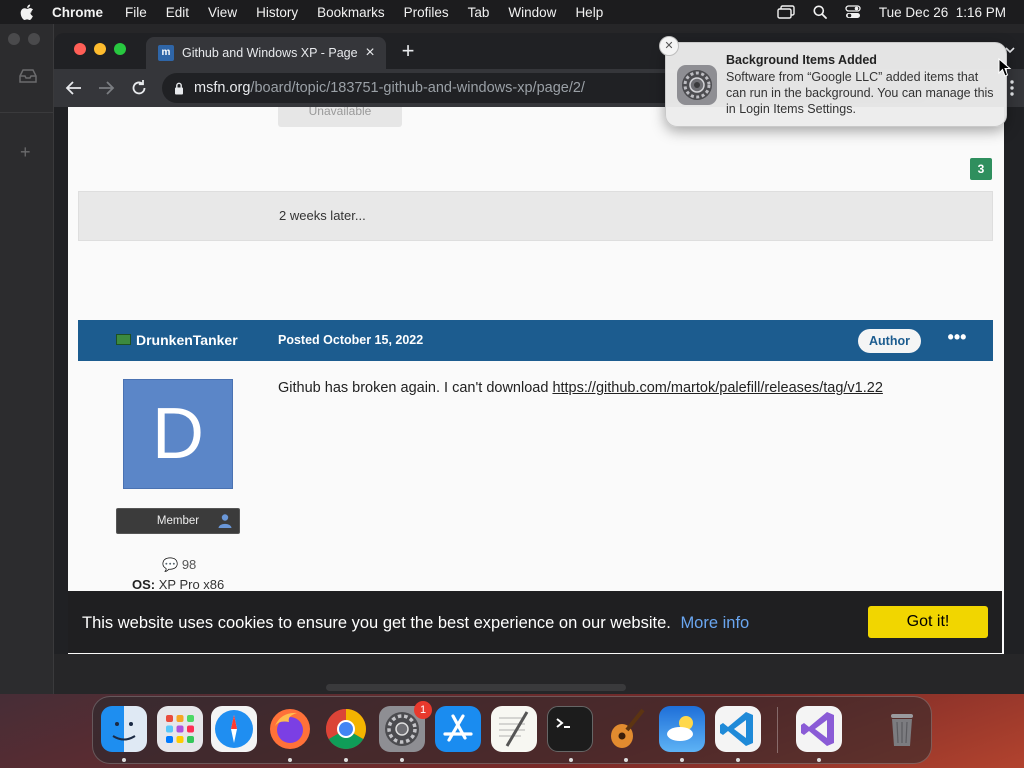 This screenshot has height=768, width=1024. I want to click on browser-tab: m Github and Windows XP - Page 2 ×, so click(266, 53).